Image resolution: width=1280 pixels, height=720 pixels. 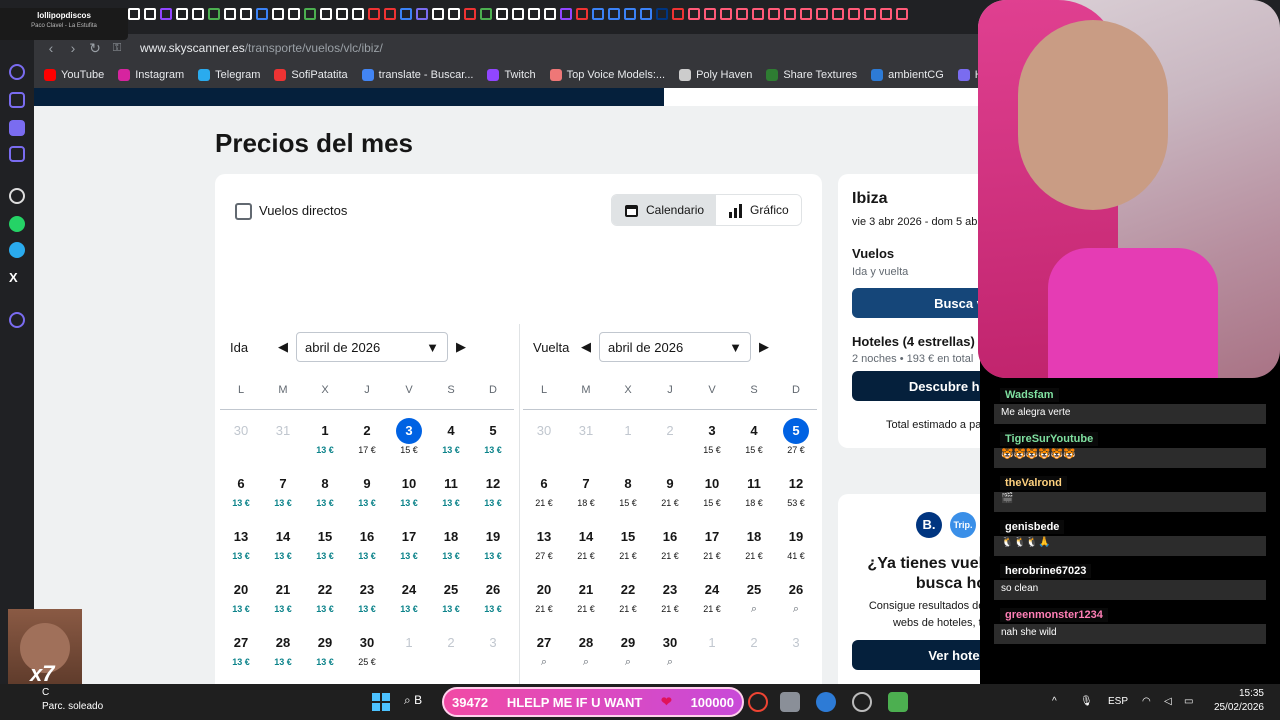 I want to click on calculator-app-icon, so click(x=790, y=702).